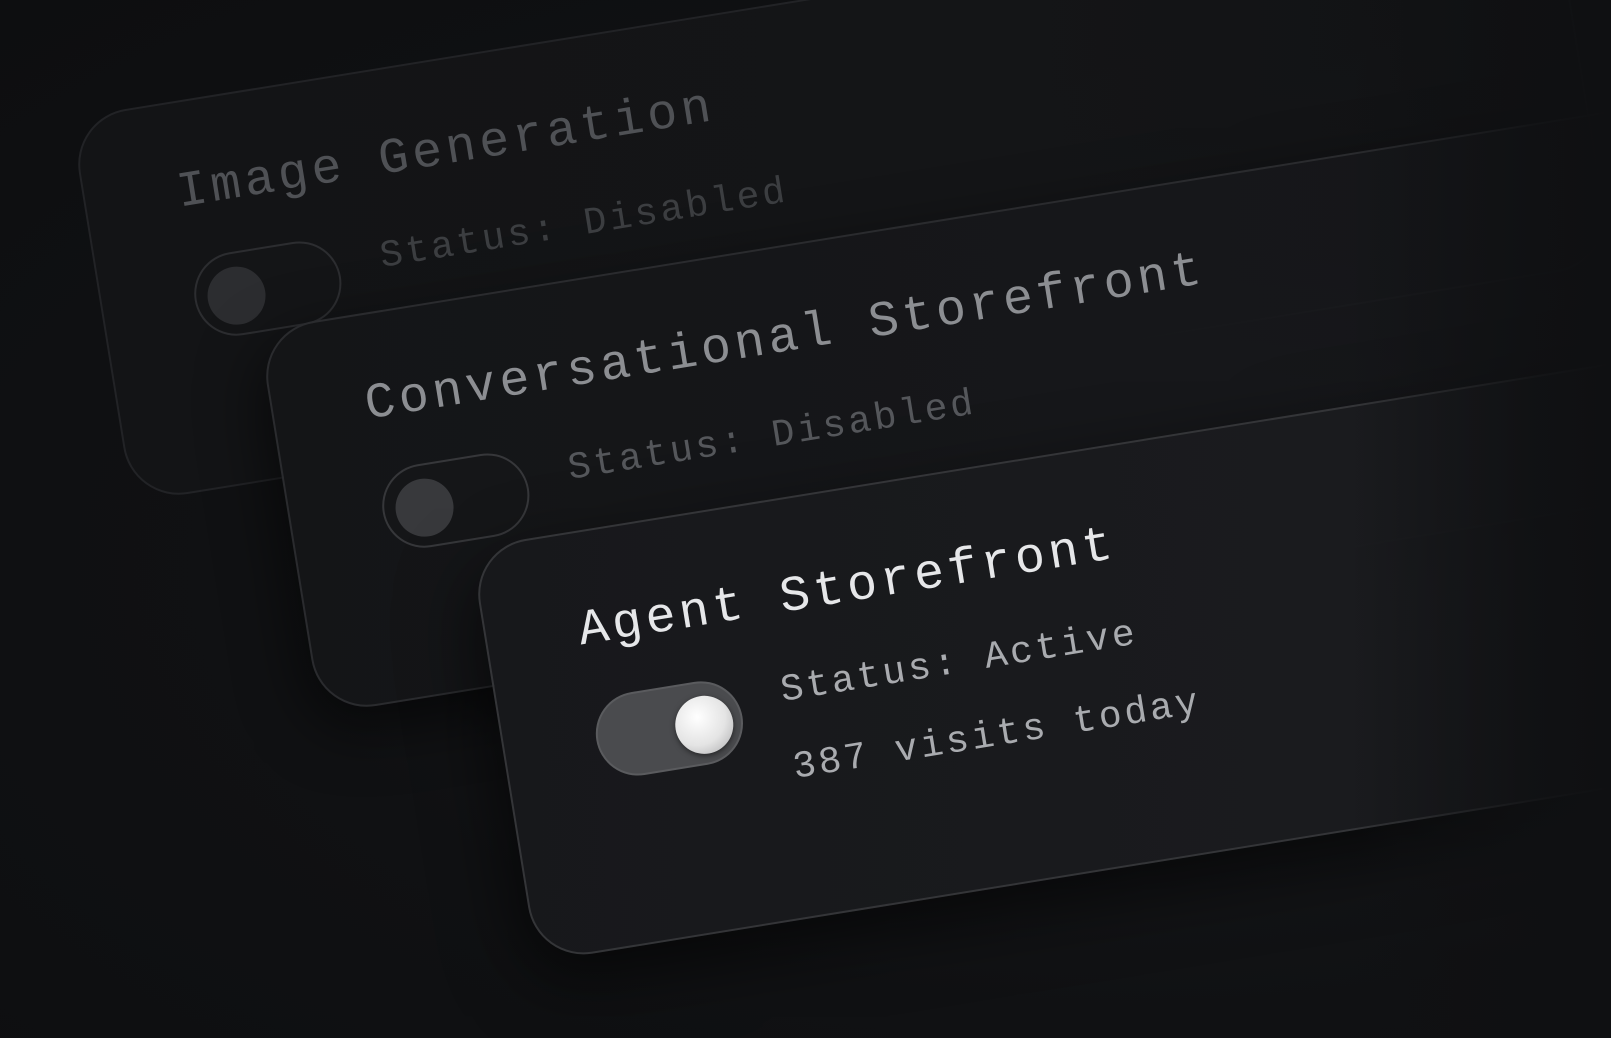  Describe the element at coordinates (959, 662) in the screenshot. I see `feature-status: Status: Active` at that location.